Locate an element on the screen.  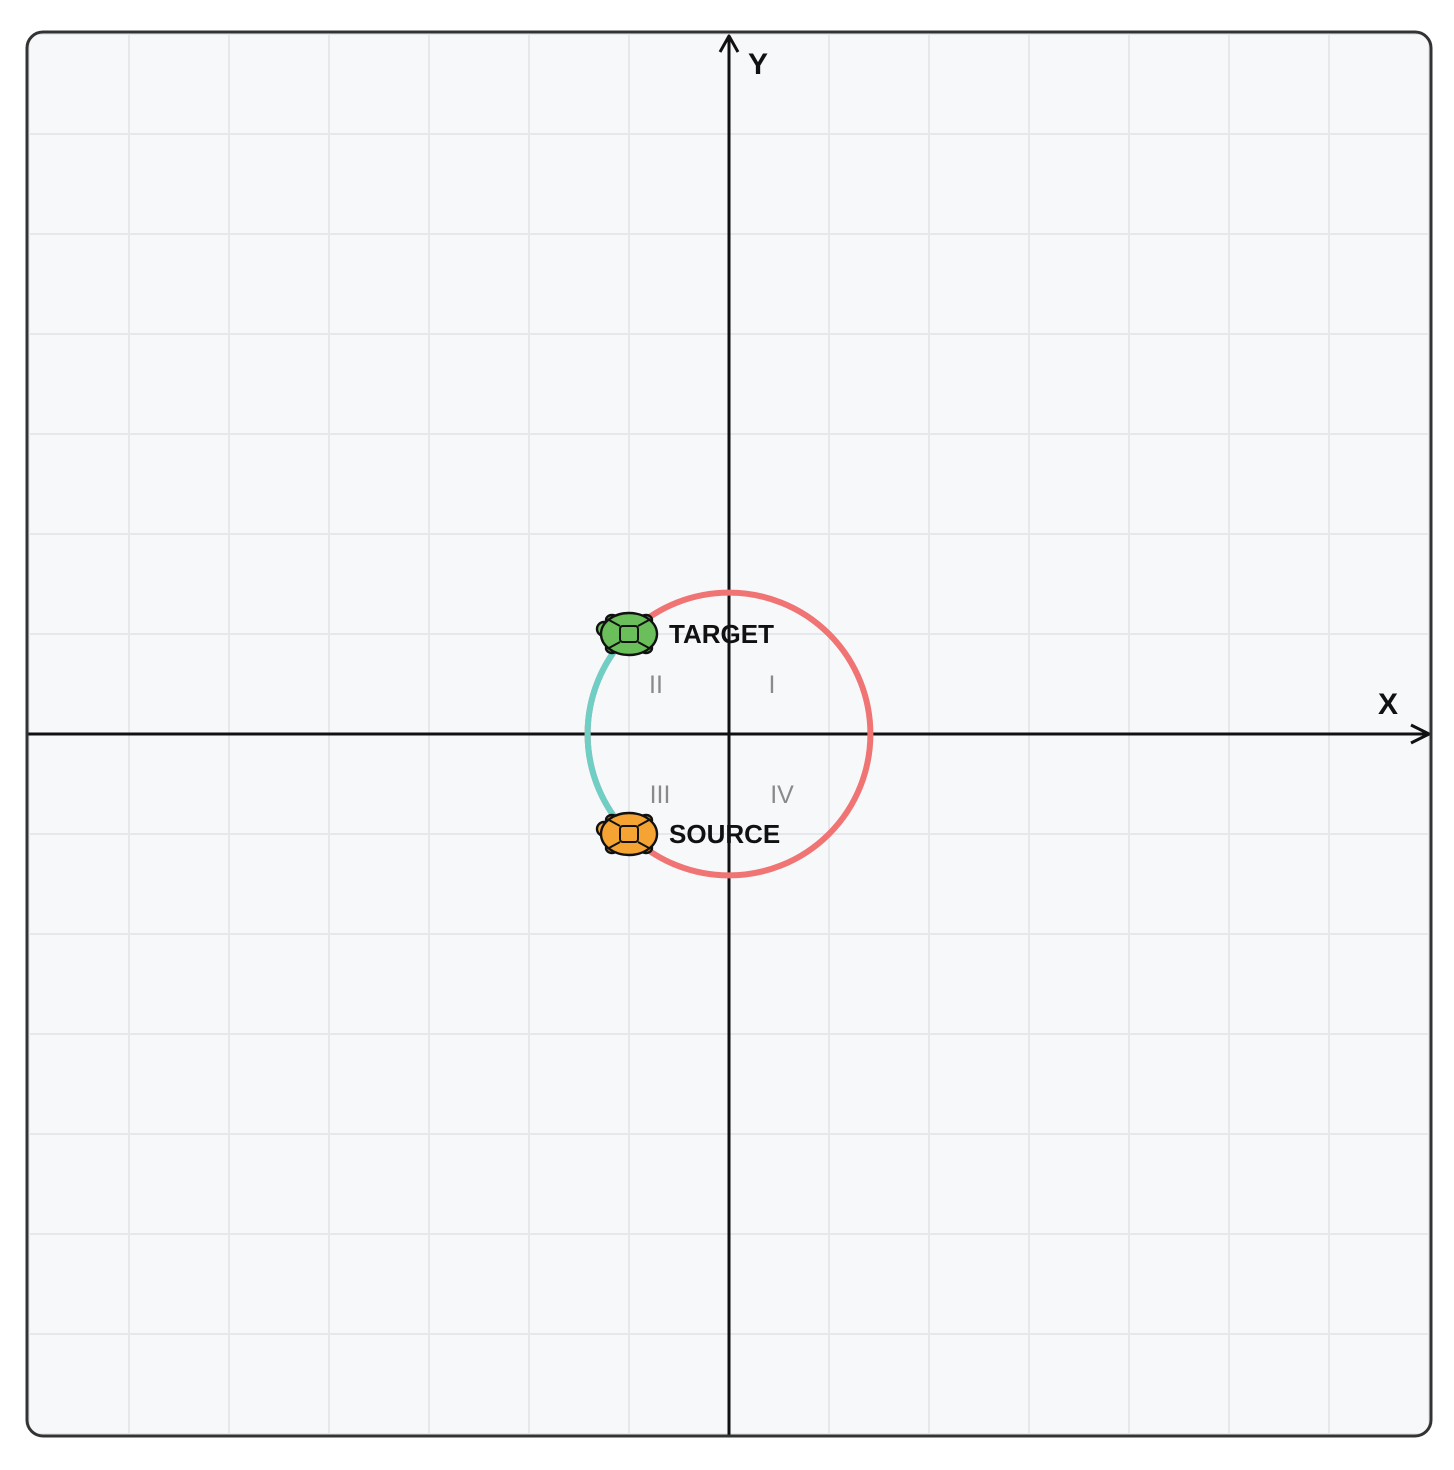
quadrant-4-label: IV is located at coordinates (782, 795).